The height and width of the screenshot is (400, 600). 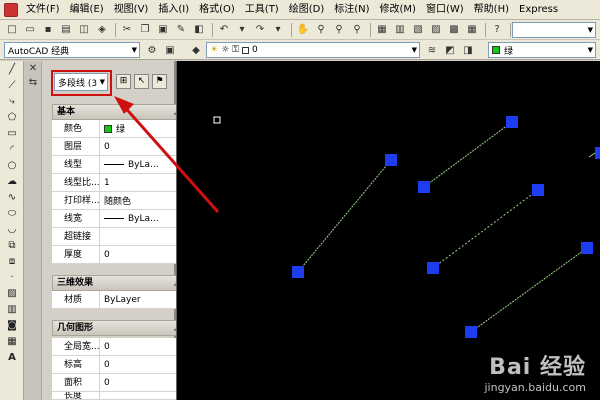 What do you see at coordinates (120, 146) in the screenshot?
I see `property-row: 图层 0` at bounding box center [120, 146].